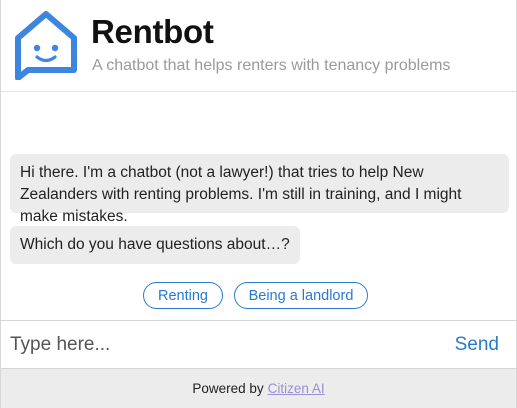 This screenshot has height=408, width=517. I want to click on footer: Powered by Citizen AI, so click(258, 388).